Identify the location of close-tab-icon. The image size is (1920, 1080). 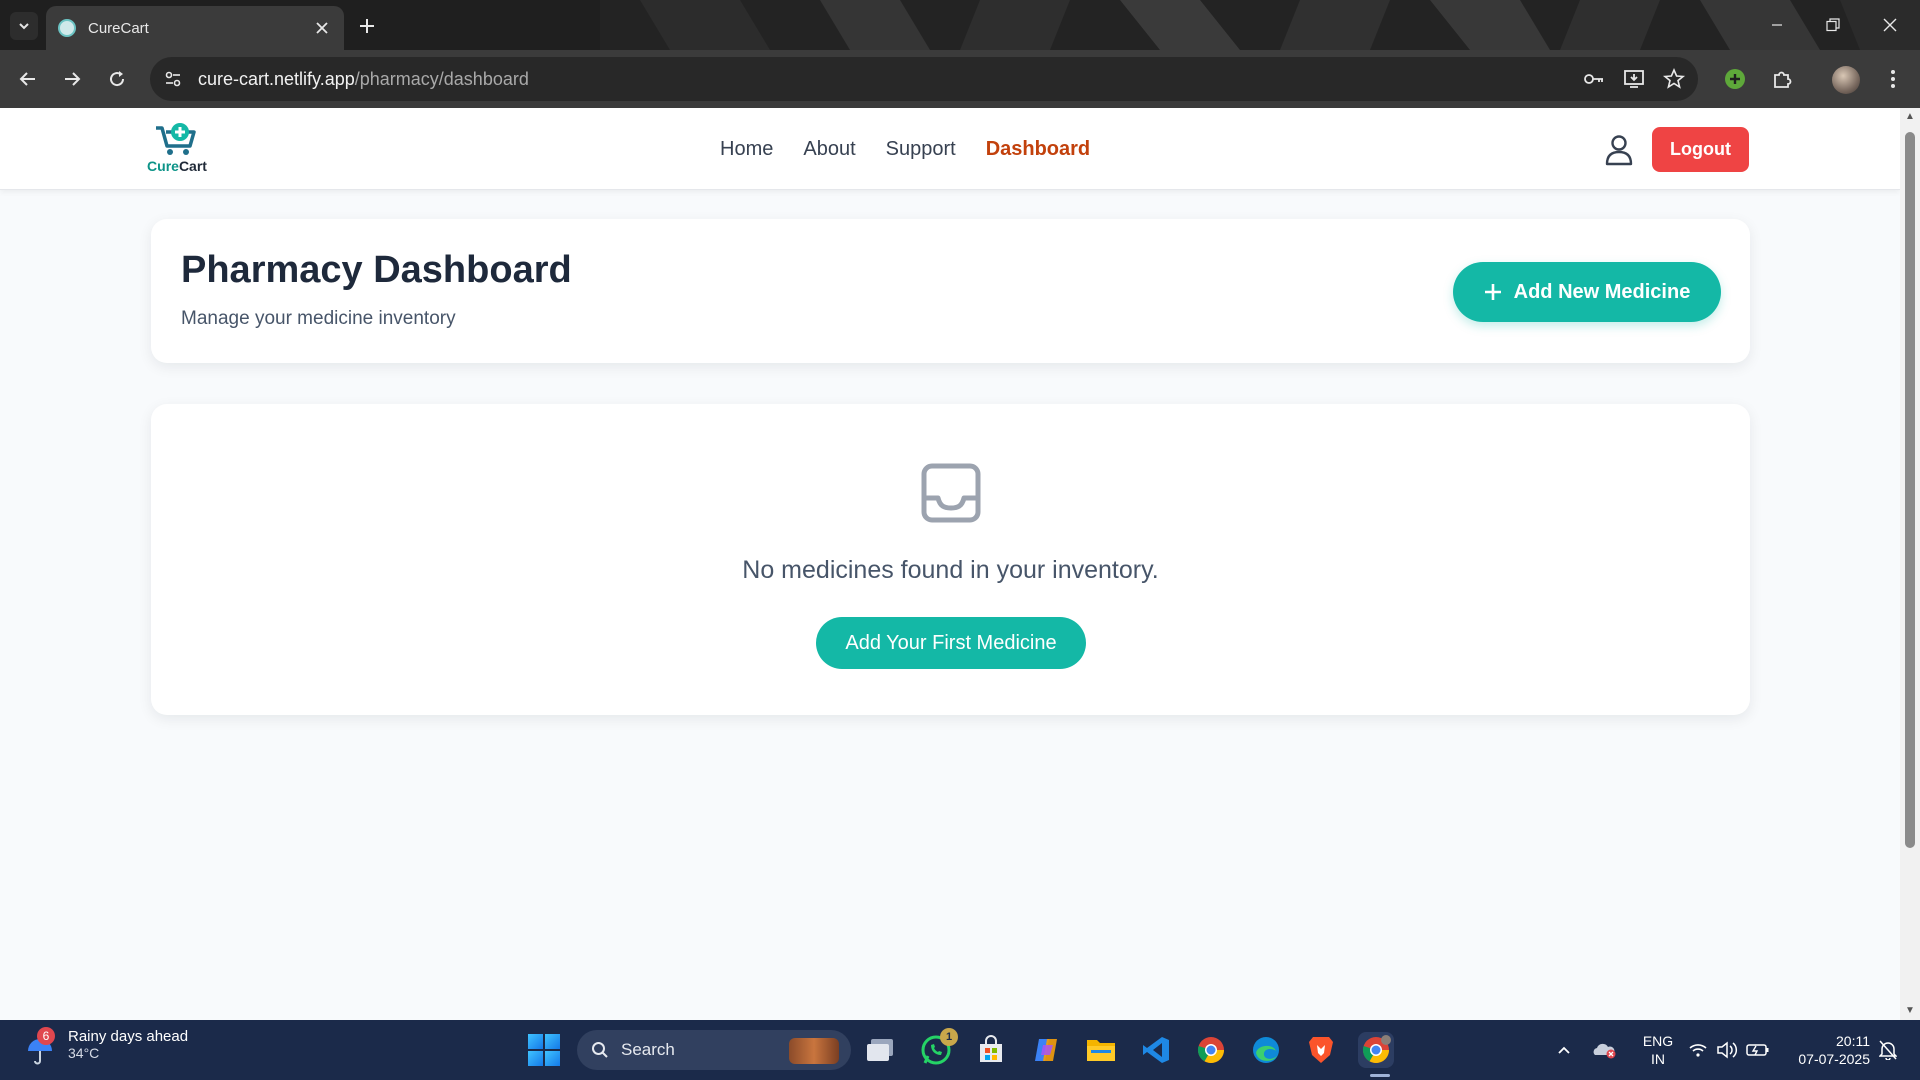
(322, 28).